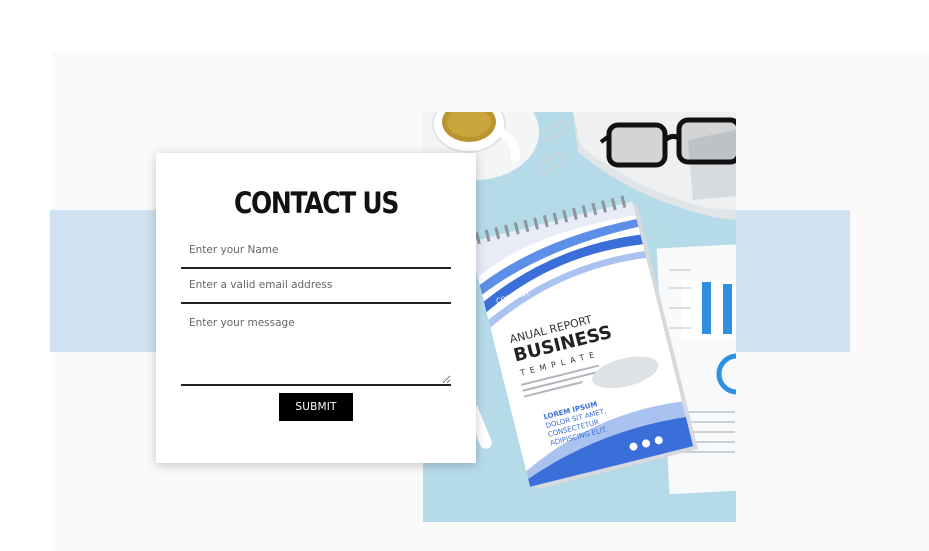 This screenshot has width=929, height=551. I want to click on email-input, so click(316, 286).